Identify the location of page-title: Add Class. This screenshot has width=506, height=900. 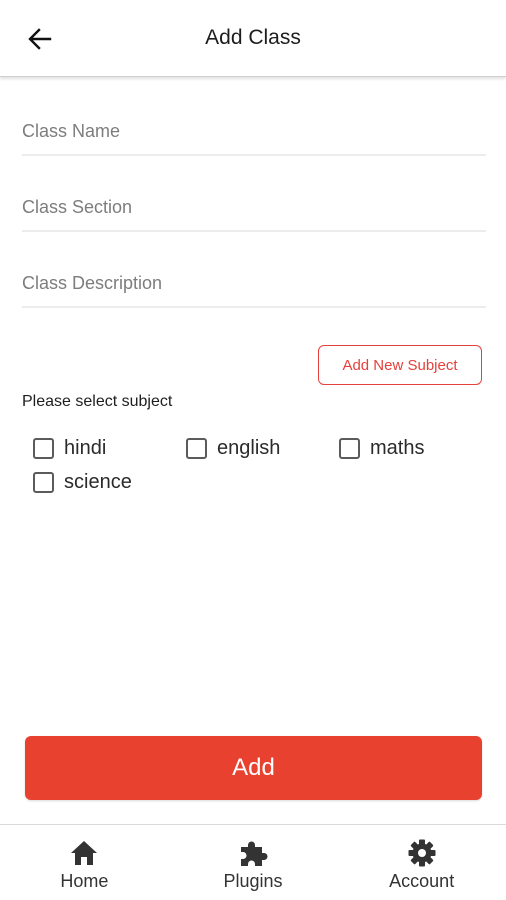
(253, 37).